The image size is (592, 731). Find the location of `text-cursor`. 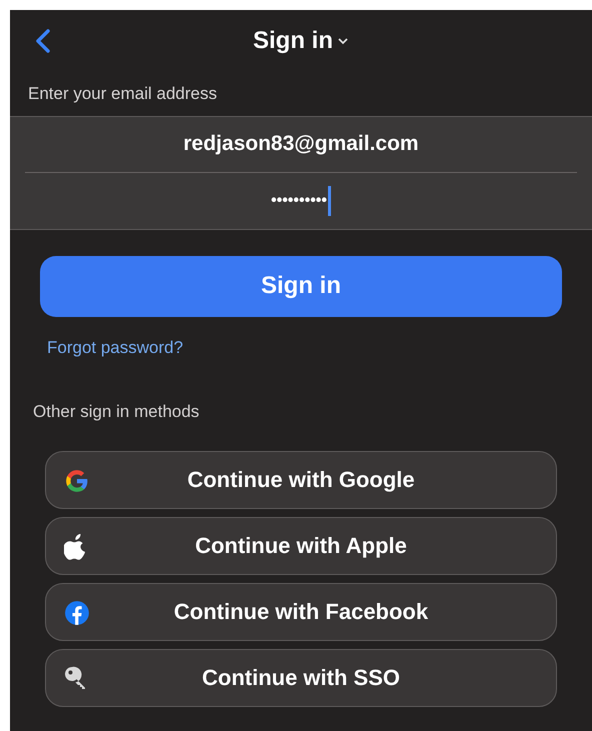

text-cursor is located at coordinates (329, 201).